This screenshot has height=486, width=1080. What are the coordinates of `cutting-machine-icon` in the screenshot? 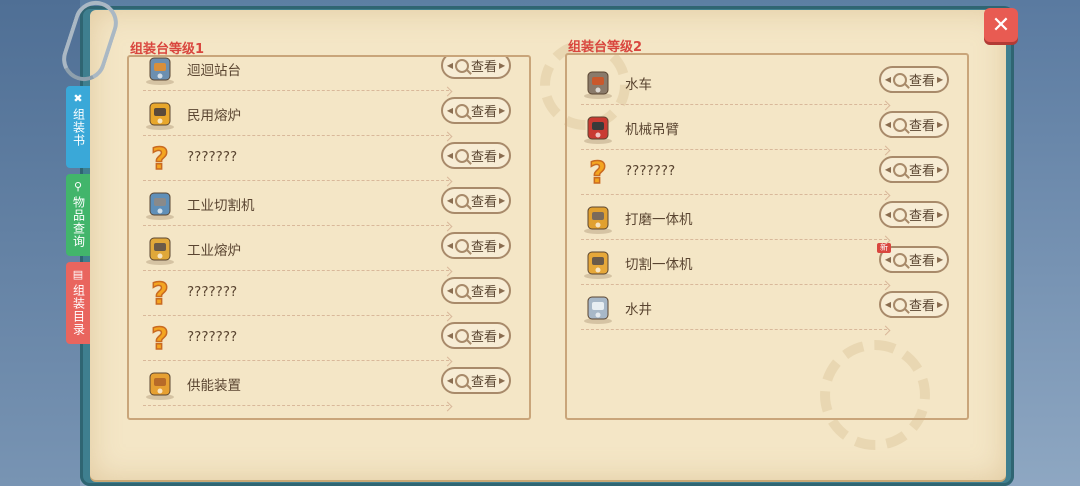 It's located at (598, 263).